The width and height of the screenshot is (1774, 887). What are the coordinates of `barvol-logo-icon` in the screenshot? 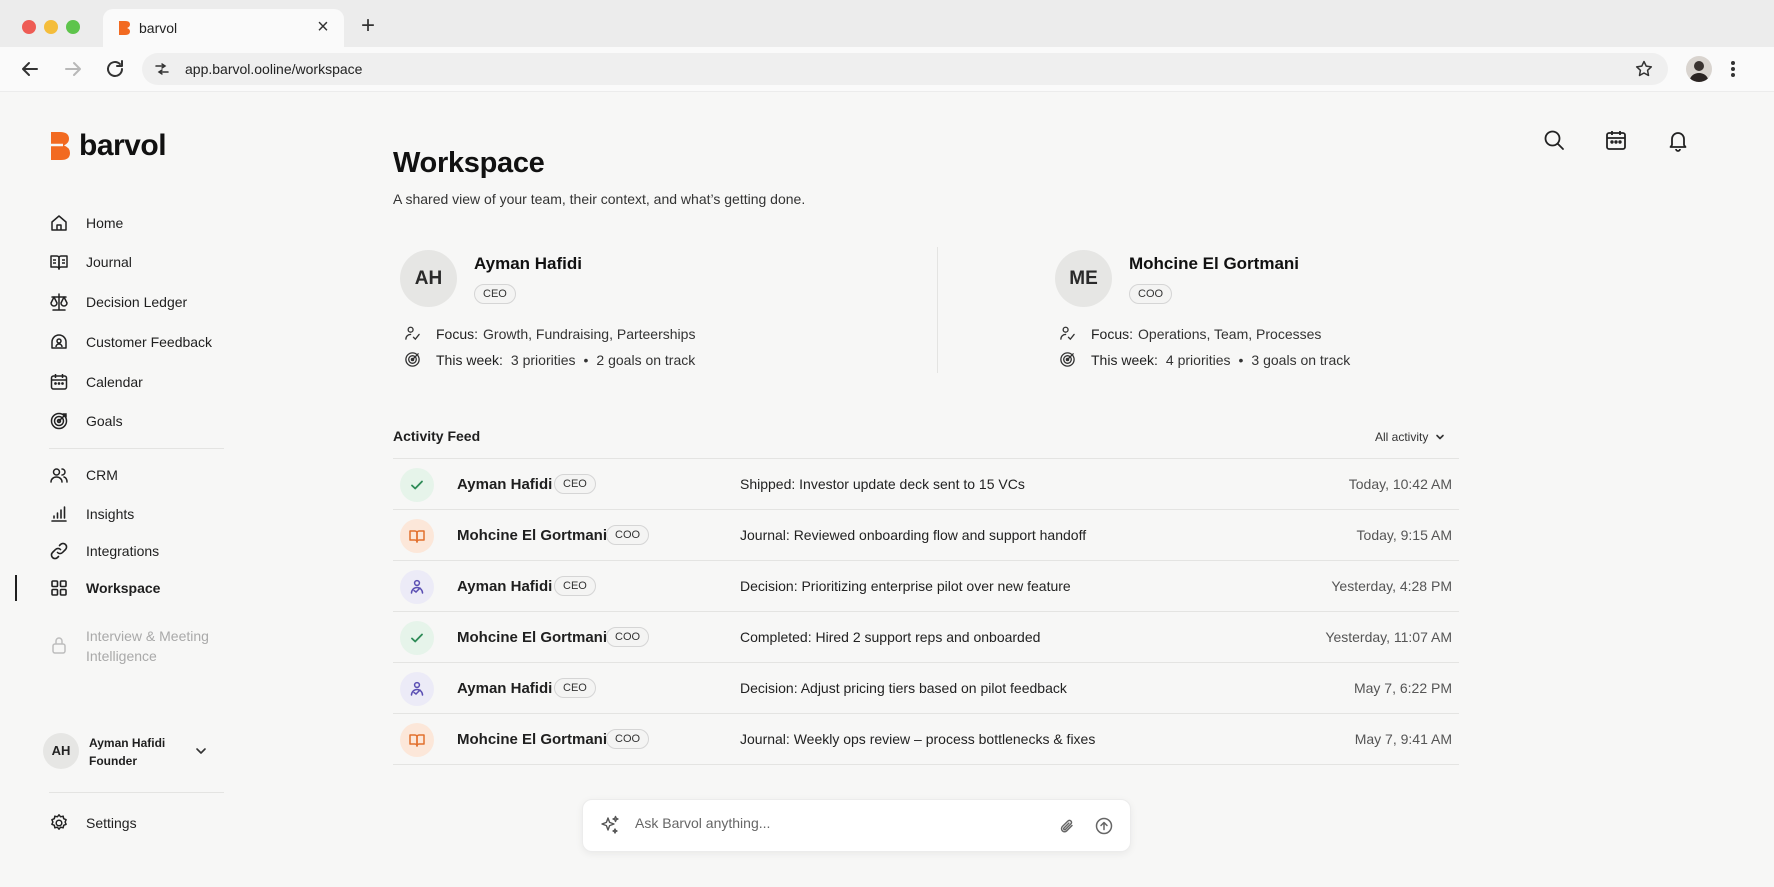 It's located at (60, 146).